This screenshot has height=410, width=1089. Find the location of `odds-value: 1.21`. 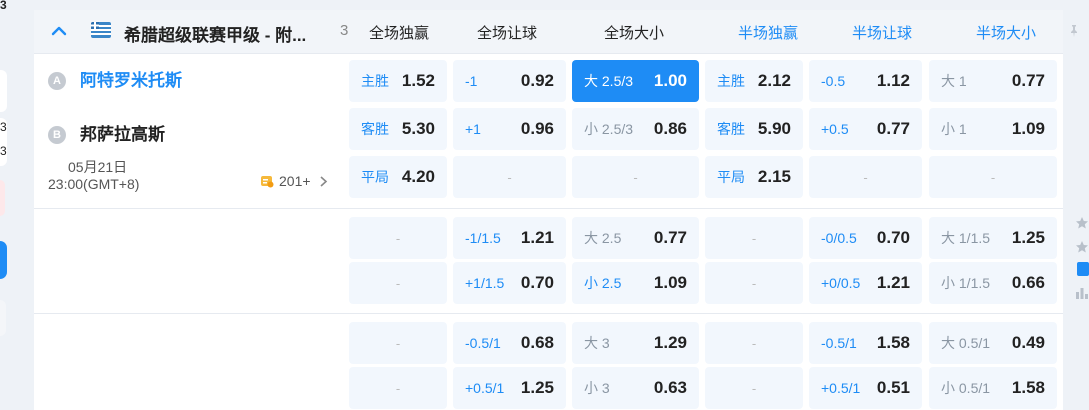

odds-value: 1.21 is located at coordinates (537, 237).